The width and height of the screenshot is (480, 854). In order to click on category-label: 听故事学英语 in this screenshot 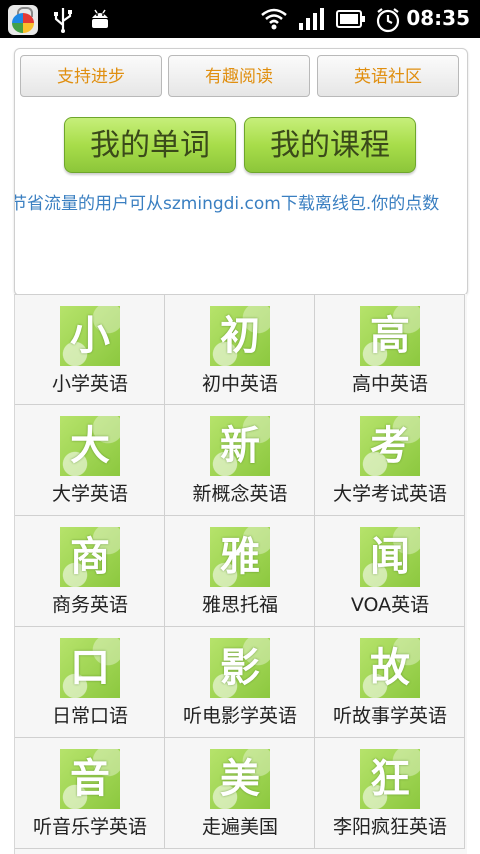, I will do `click(389, 716)`.